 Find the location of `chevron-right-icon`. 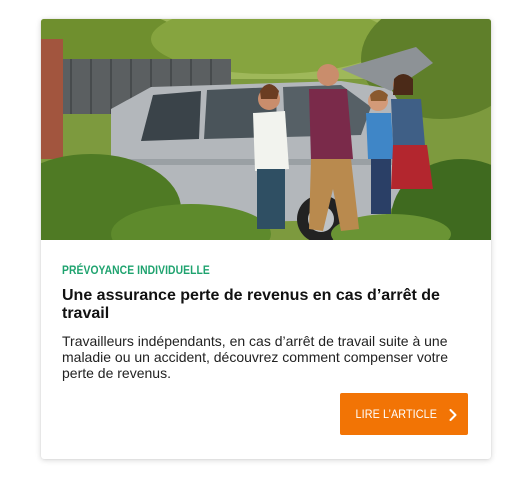

chevron-right-icon is located at coordinates (453, 414).